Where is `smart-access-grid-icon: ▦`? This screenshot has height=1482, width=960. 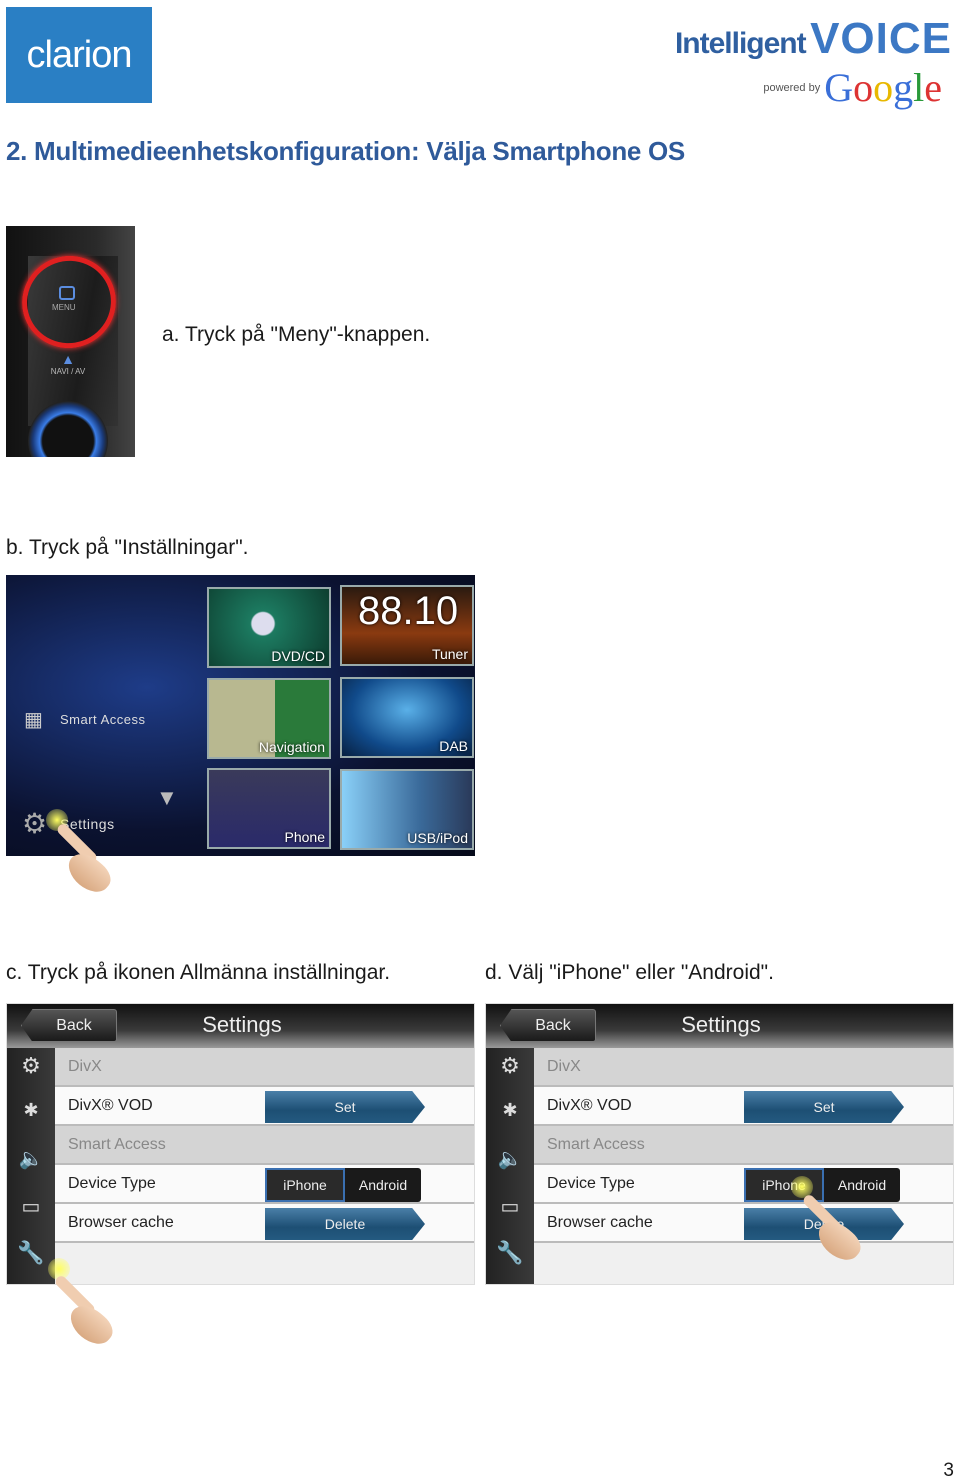 smart-access-grid-icon: ▦ is located at coordinates (34, 720).